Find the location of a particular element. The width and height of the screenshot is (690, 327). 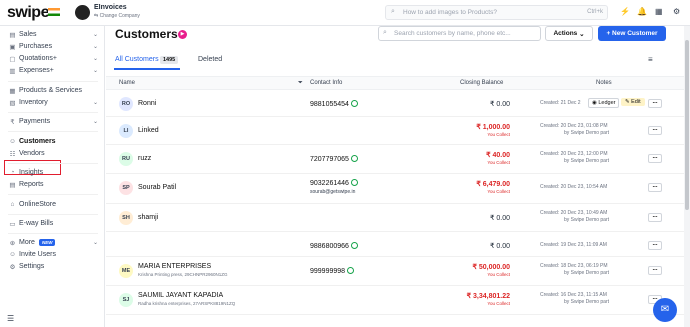

customer-name: shamji is located at coordinates (148, 217).